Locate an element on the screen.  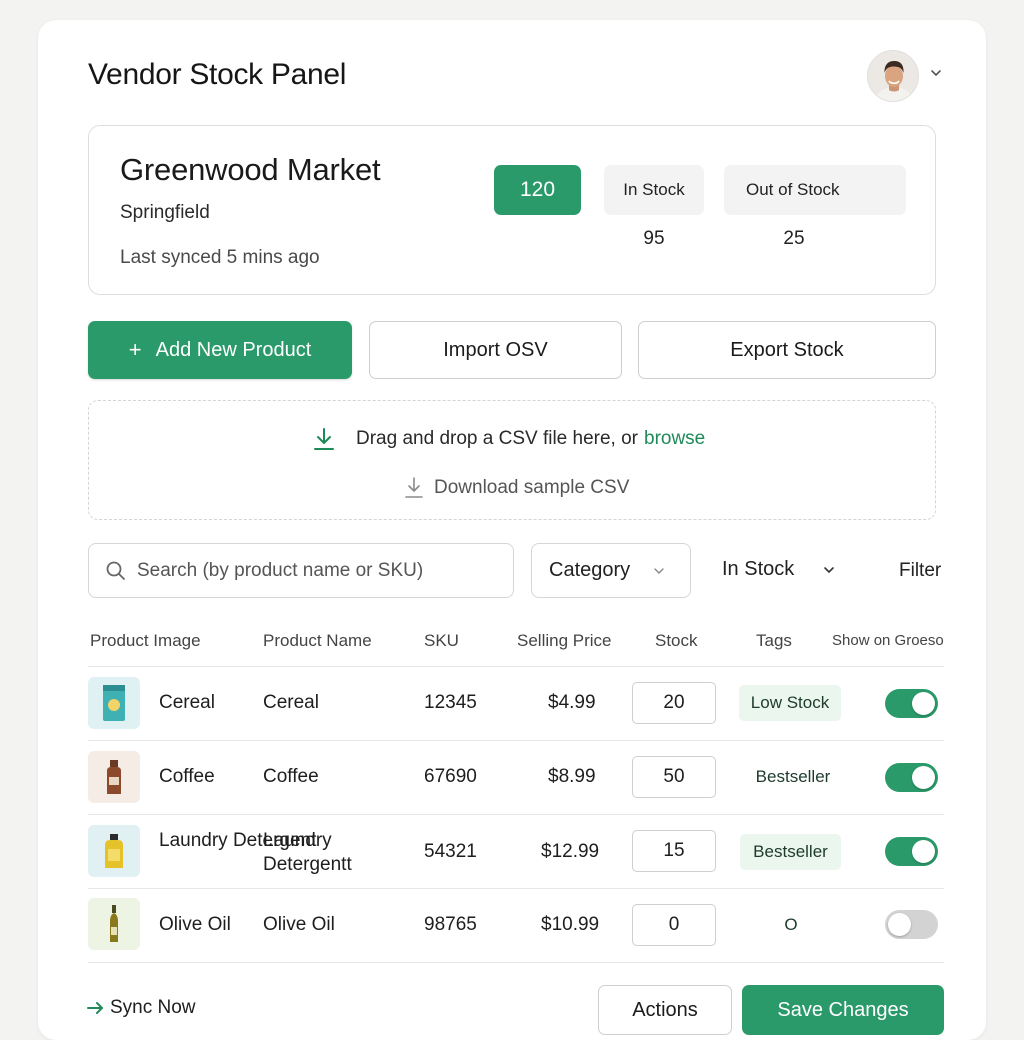
out-of-stock-count: 25 is located at coordinates (794, 238).